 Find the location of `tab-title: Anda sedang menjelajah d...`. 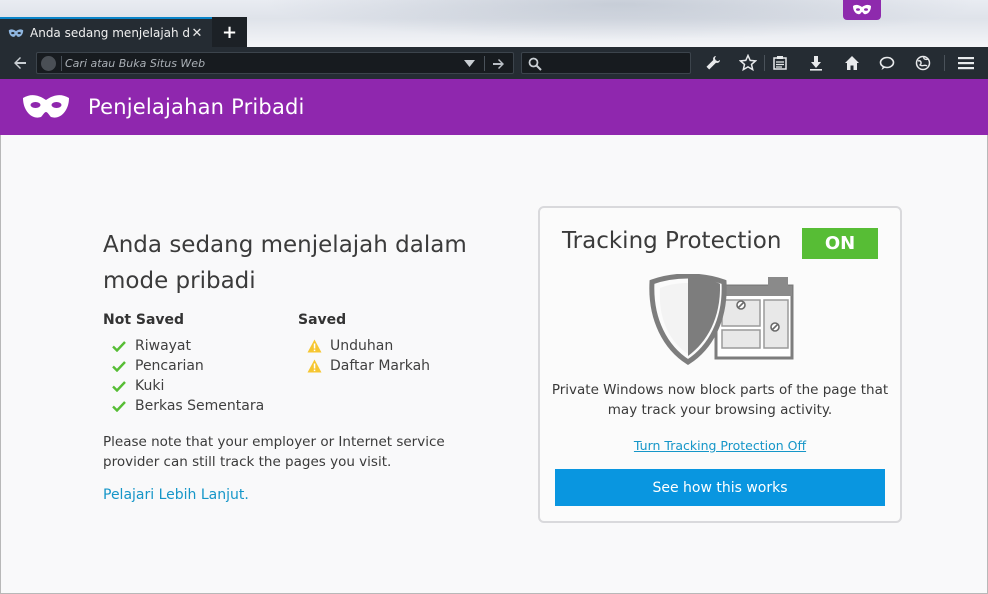

tab-title: Anda sedang menjelajah d... is located at coordinates (110, 33).